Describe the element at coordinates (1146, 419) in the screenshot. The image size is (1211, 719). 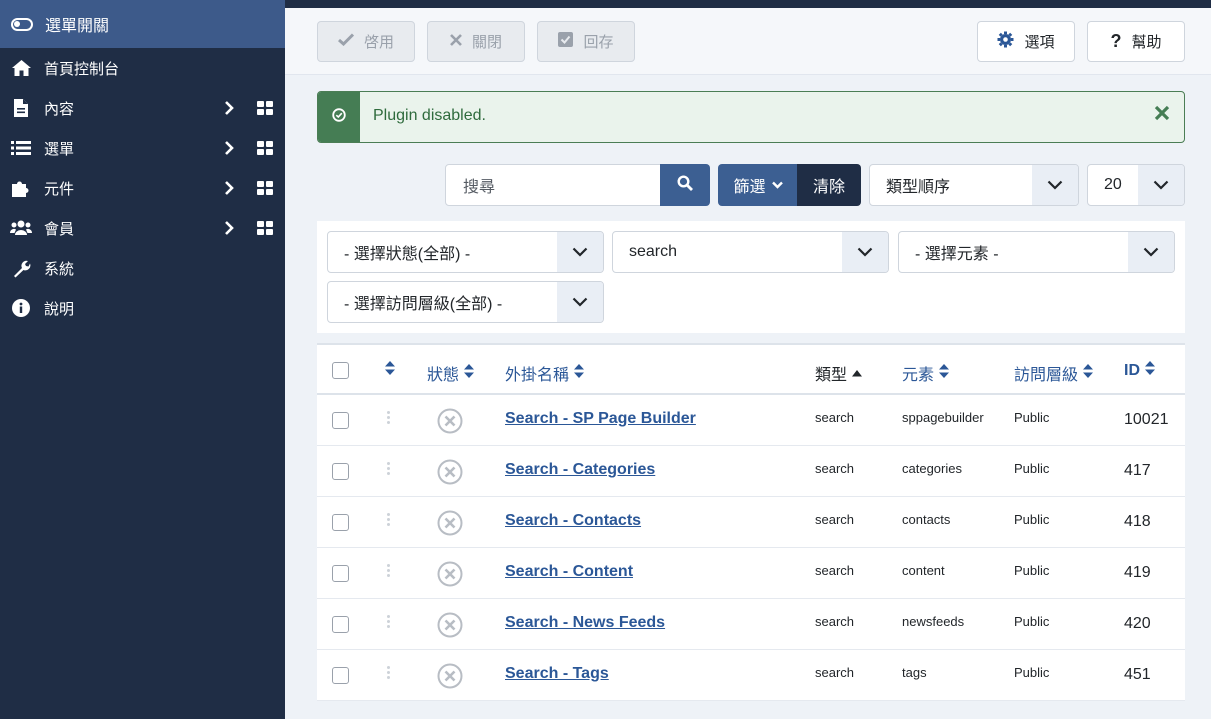
I see `id-cell: 10021` at that location.